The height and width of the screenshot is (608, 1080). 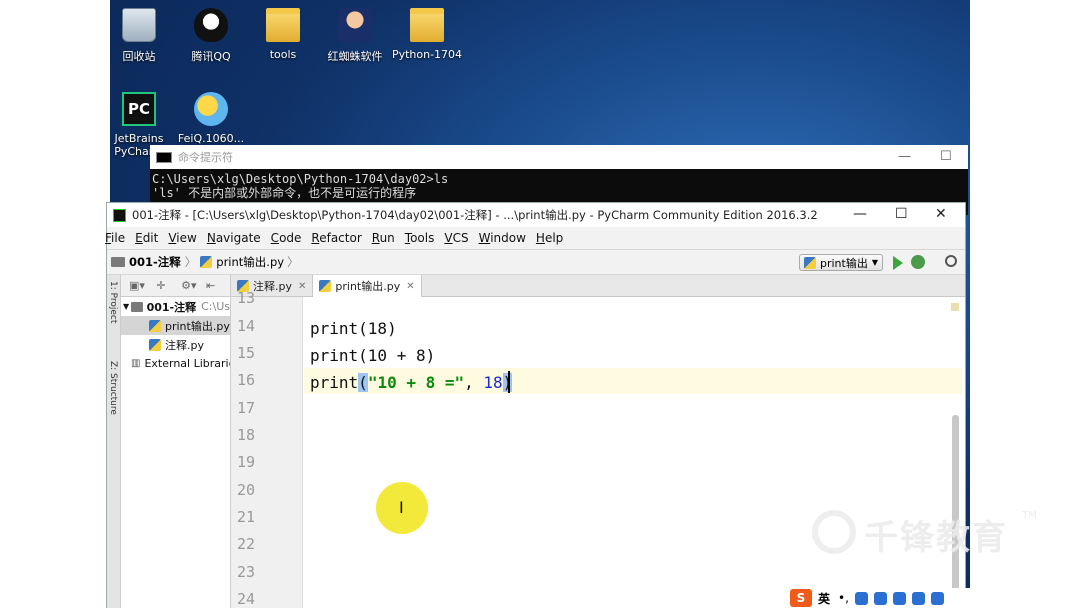 What do you see at coordinates (113, 388) in the screenshot?
I see `structure-tool-button: Z: Structure` at bounding box center [113, 388].